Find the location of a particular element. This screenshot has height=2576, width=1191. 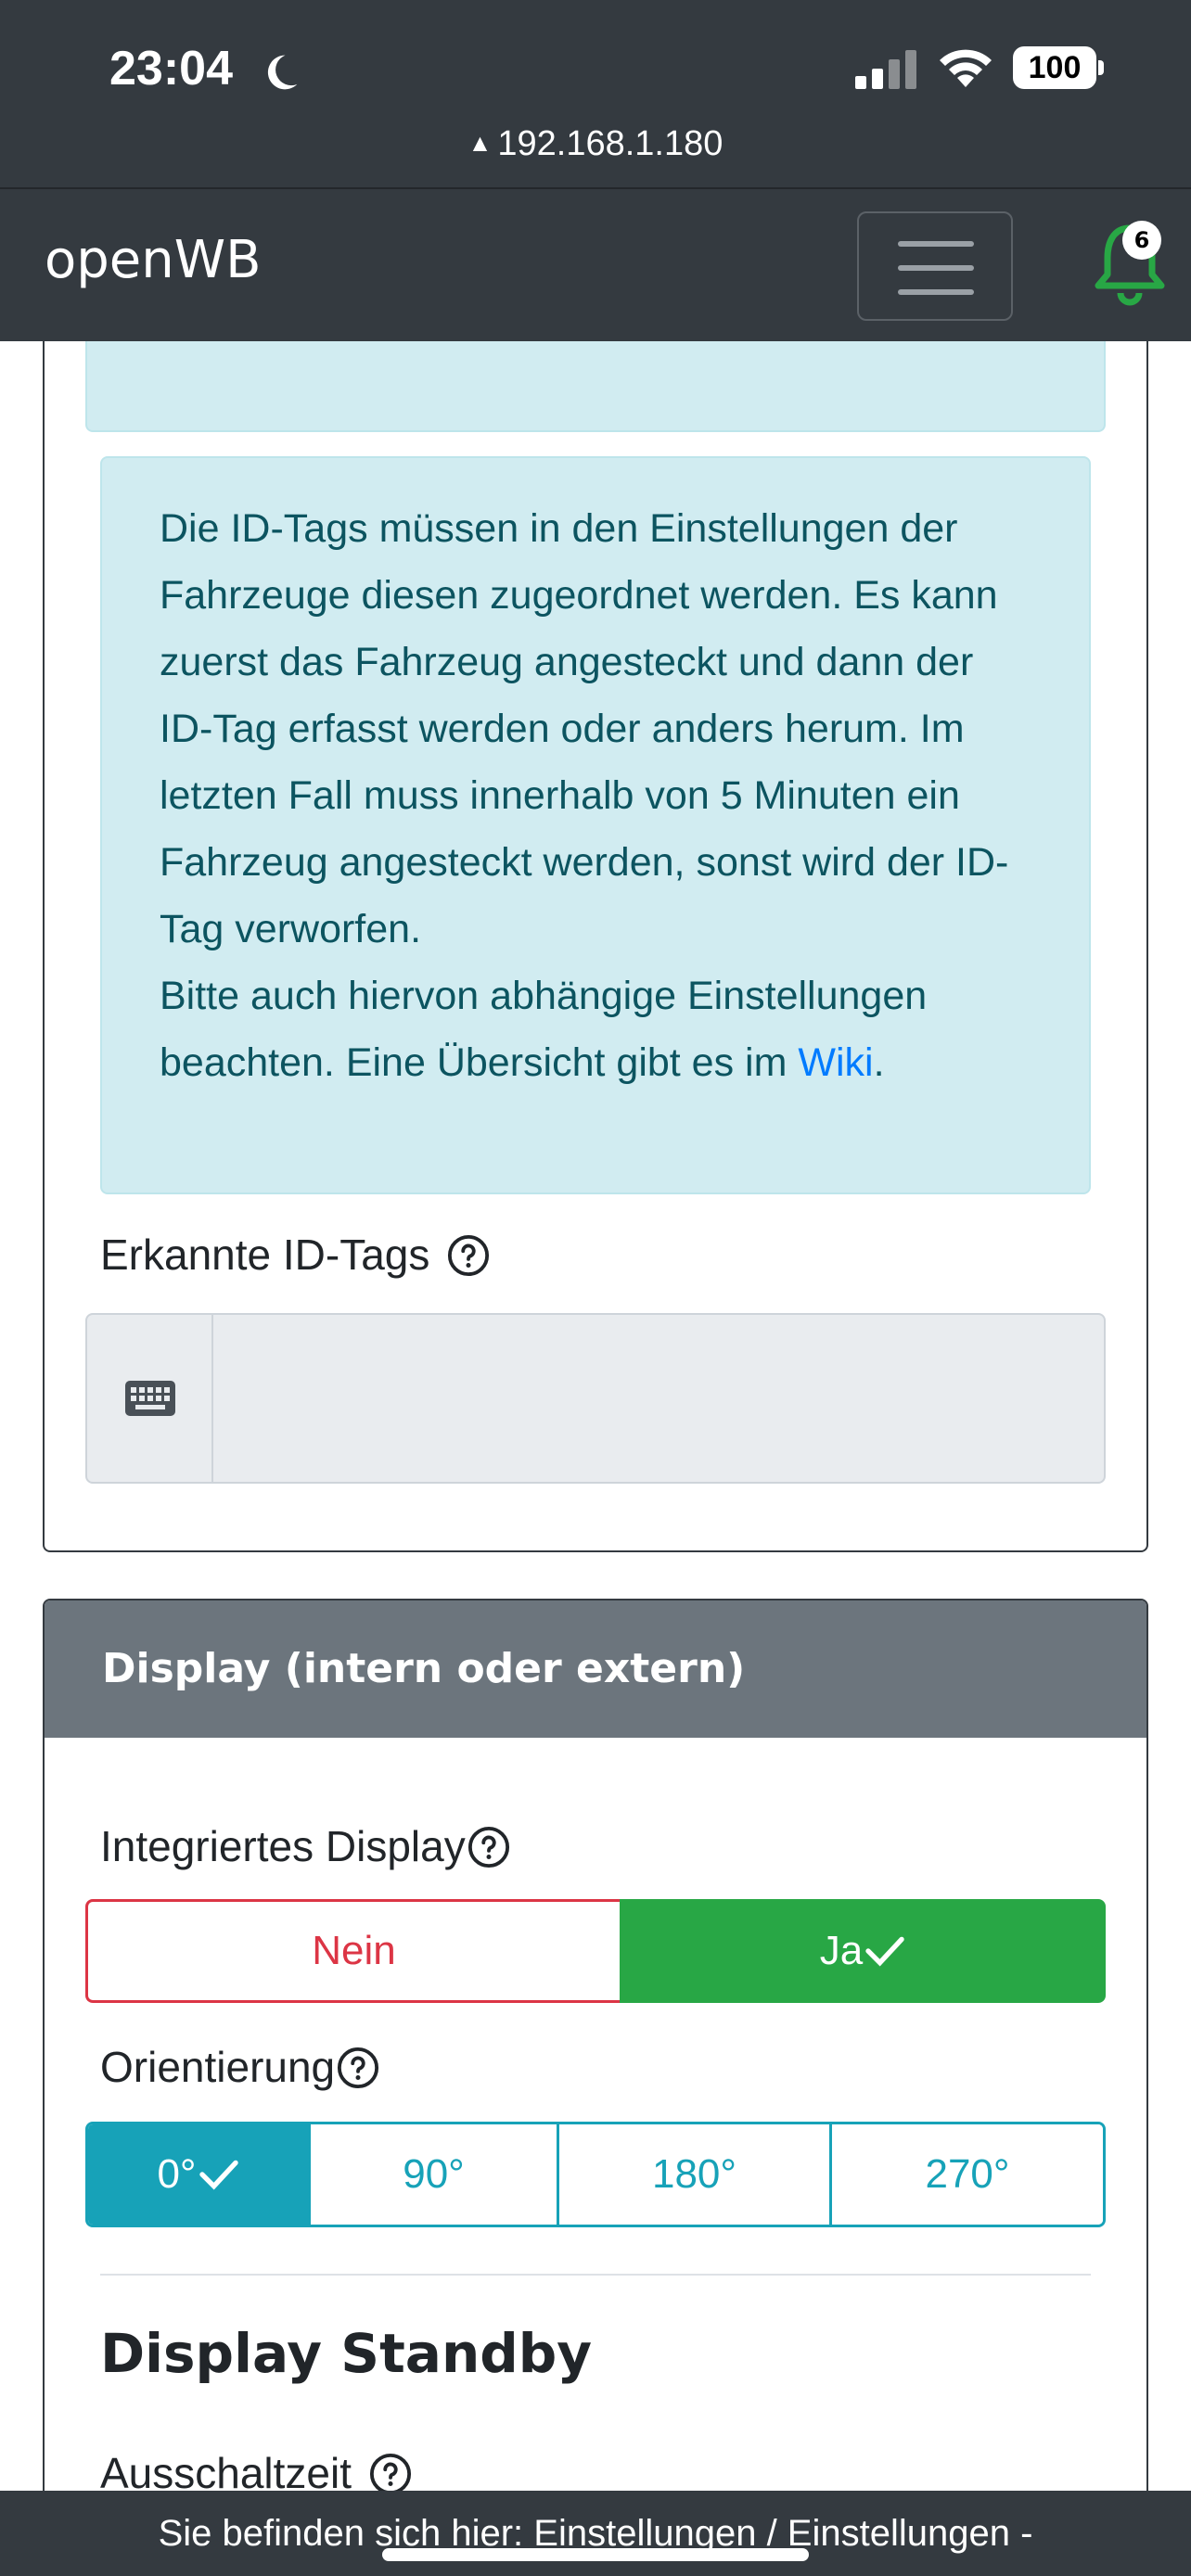

orientation-toggle: 0° 90° 180° 270° is located at coordinates (595, 2174).